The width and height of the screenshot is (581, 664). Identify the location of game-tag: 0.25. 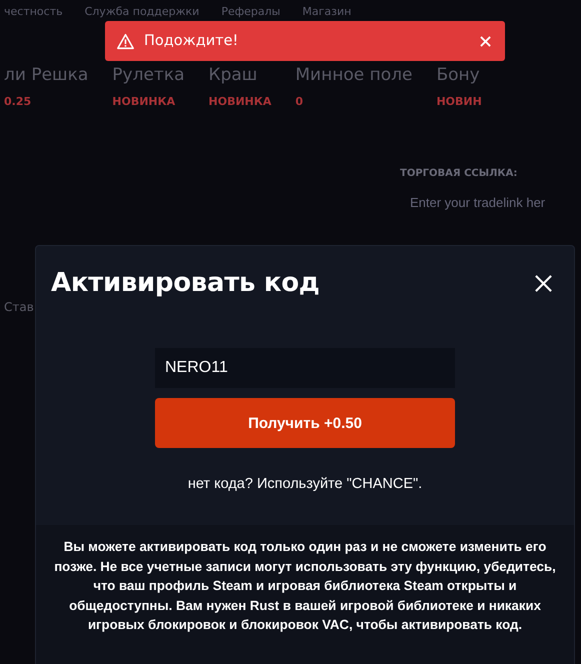
(46, 101).